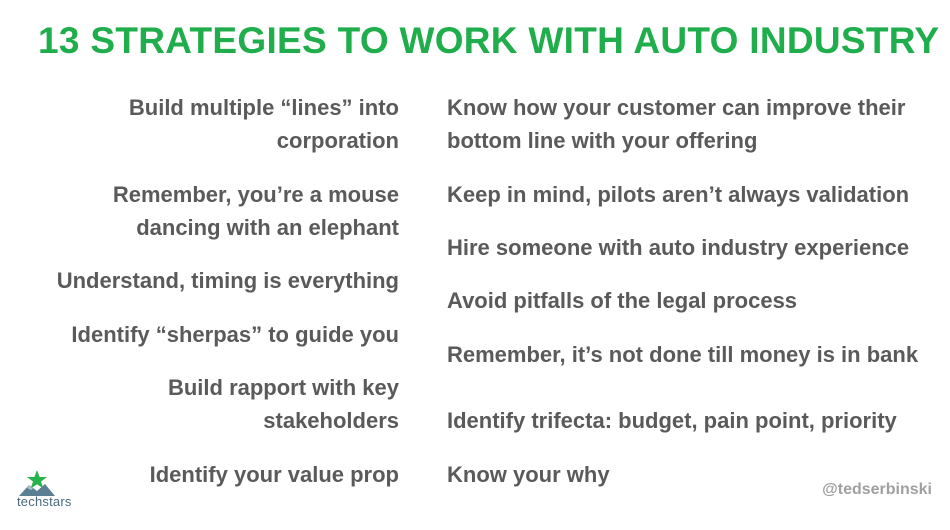 The width and height of the screenshot is (950, 530). Describe the element at coordinates (602, 140) in the screenshot. I see `right-item-1-line-2: bottom line with your offering` at that location.